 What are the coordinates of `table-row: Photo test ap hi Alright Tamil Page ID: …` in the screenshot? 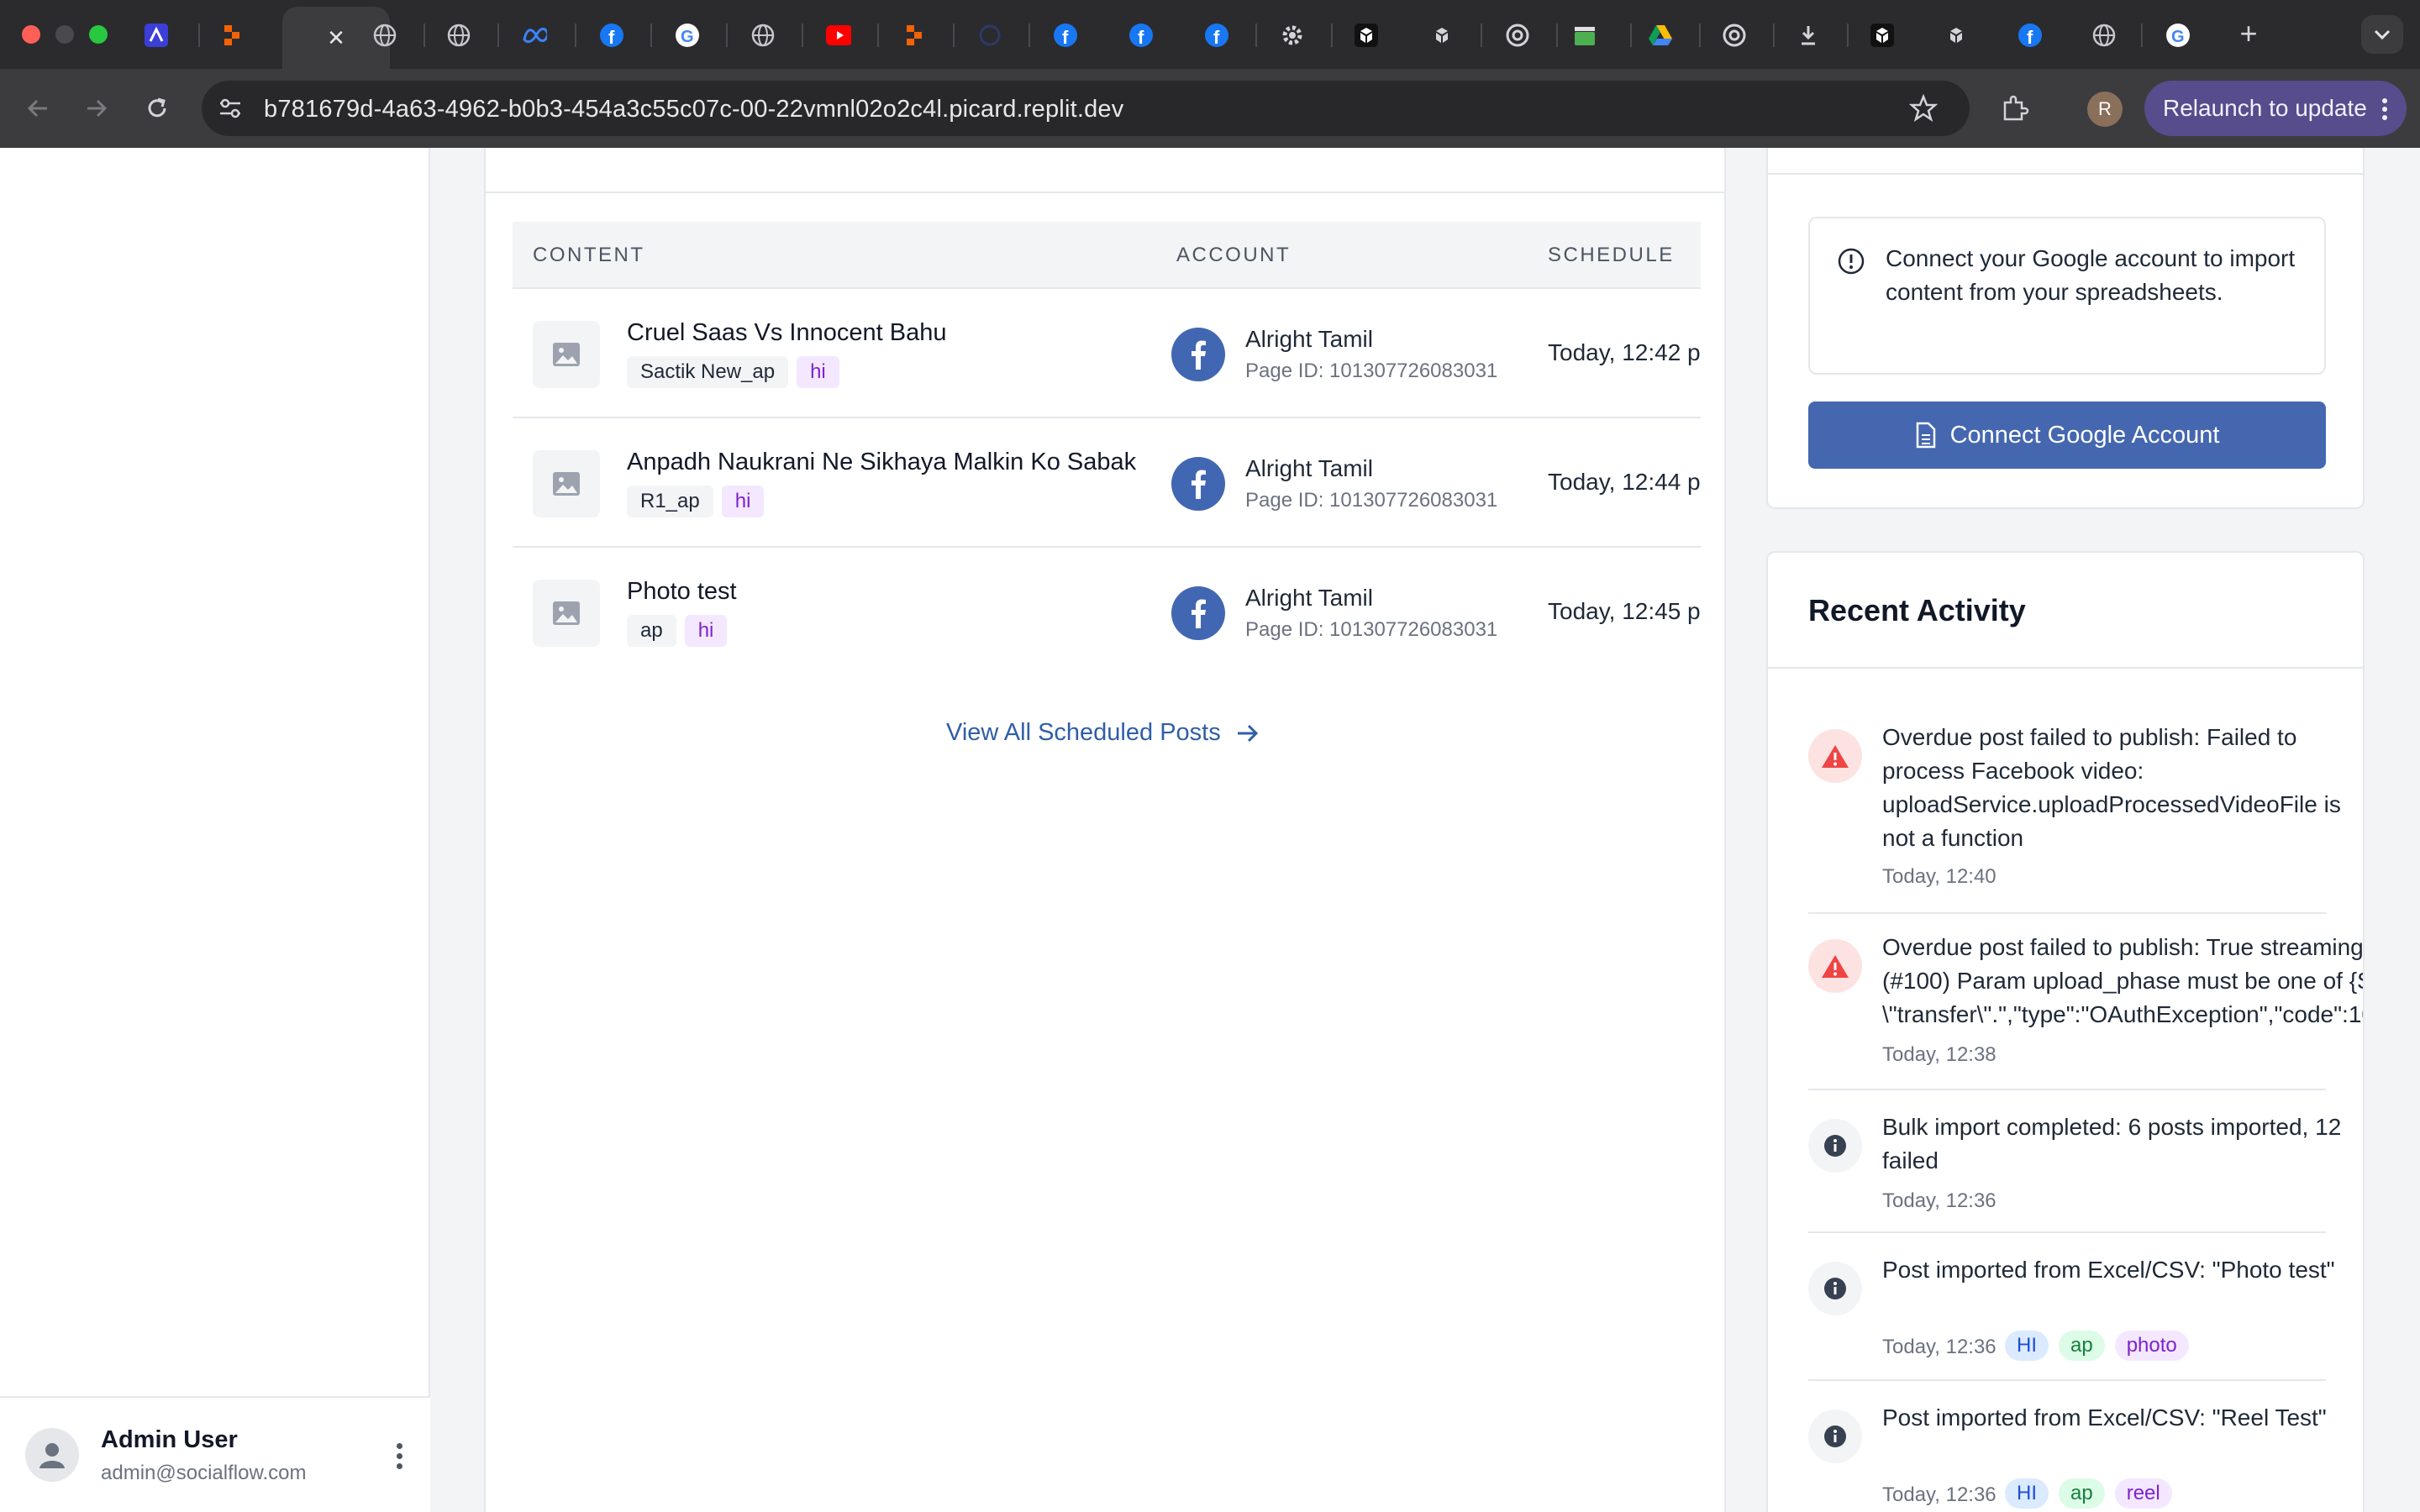 It's located at (1107, 612).